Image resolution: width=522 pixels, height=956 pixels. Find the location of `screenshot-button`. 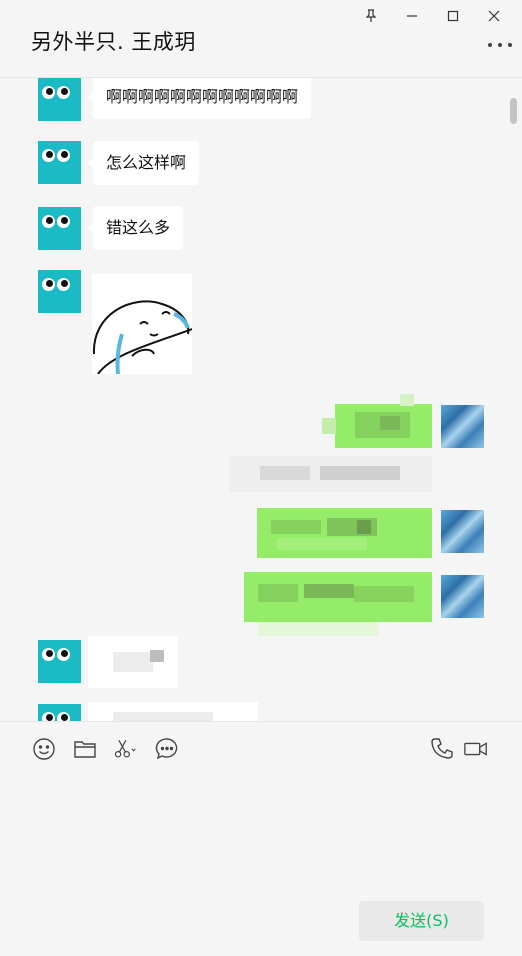

screenshot-button is located at coordinates (127, 749).